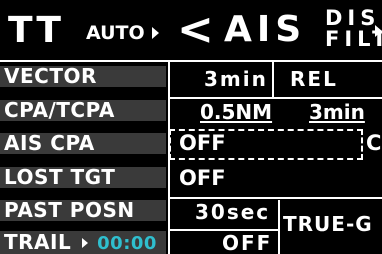 The width and height of the screenshot is (382, 254). I want to click on auto-value: AUTO, so click(115, 33).